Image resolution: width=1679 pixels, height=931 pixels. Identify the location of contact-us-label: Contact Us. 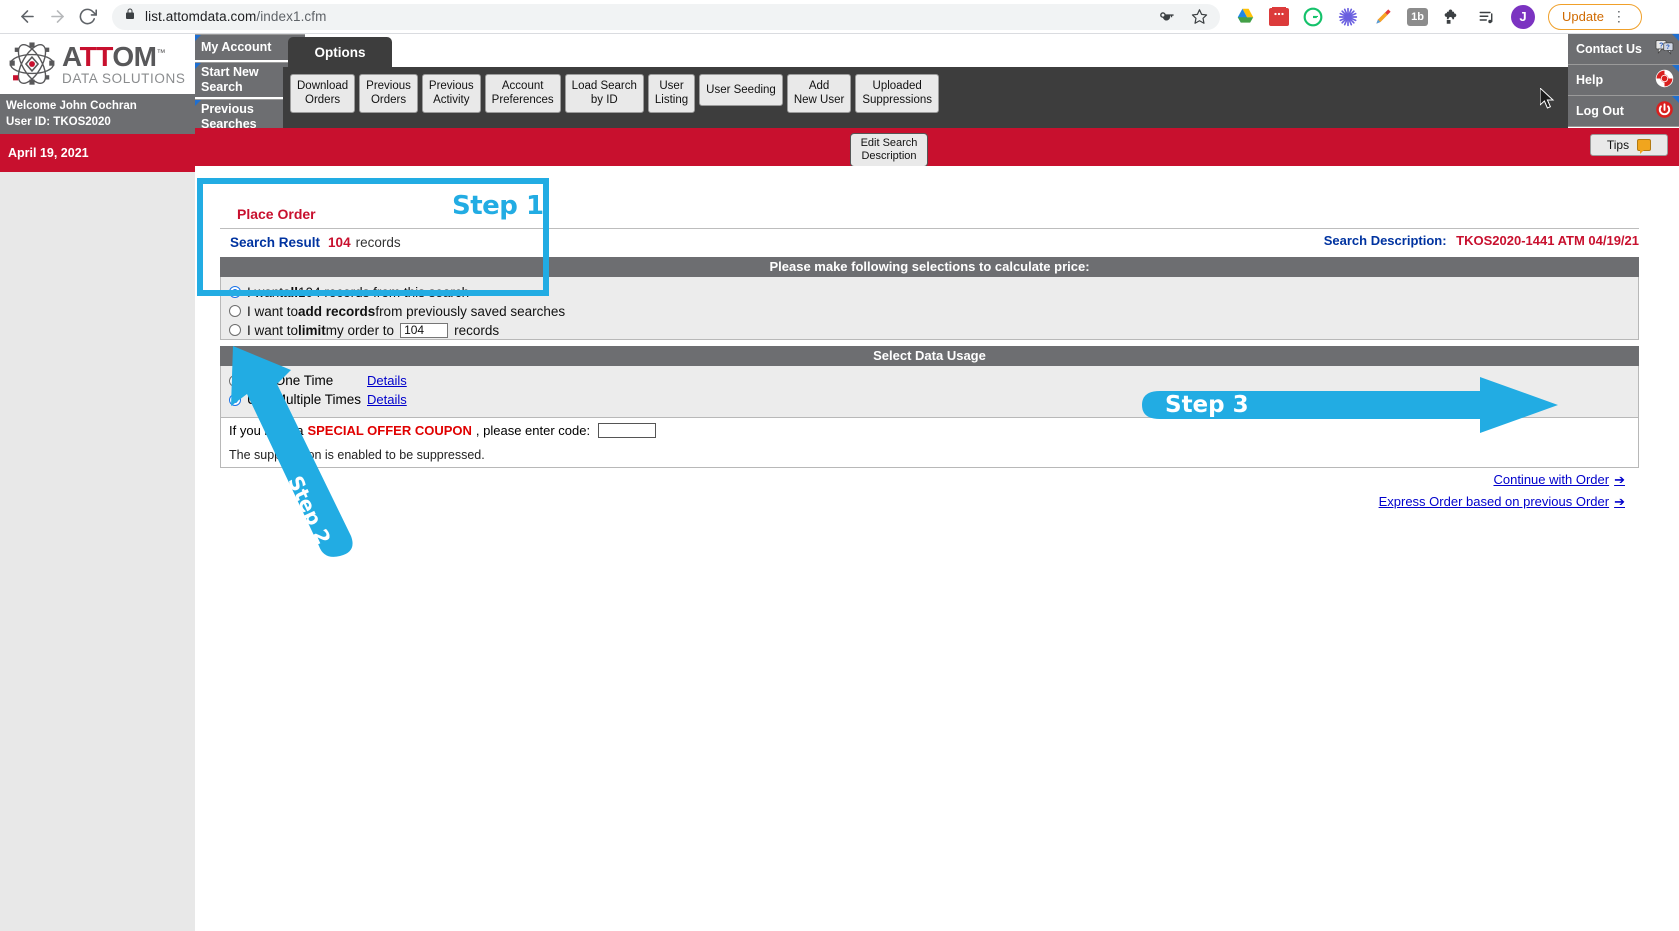
(1609, 49).